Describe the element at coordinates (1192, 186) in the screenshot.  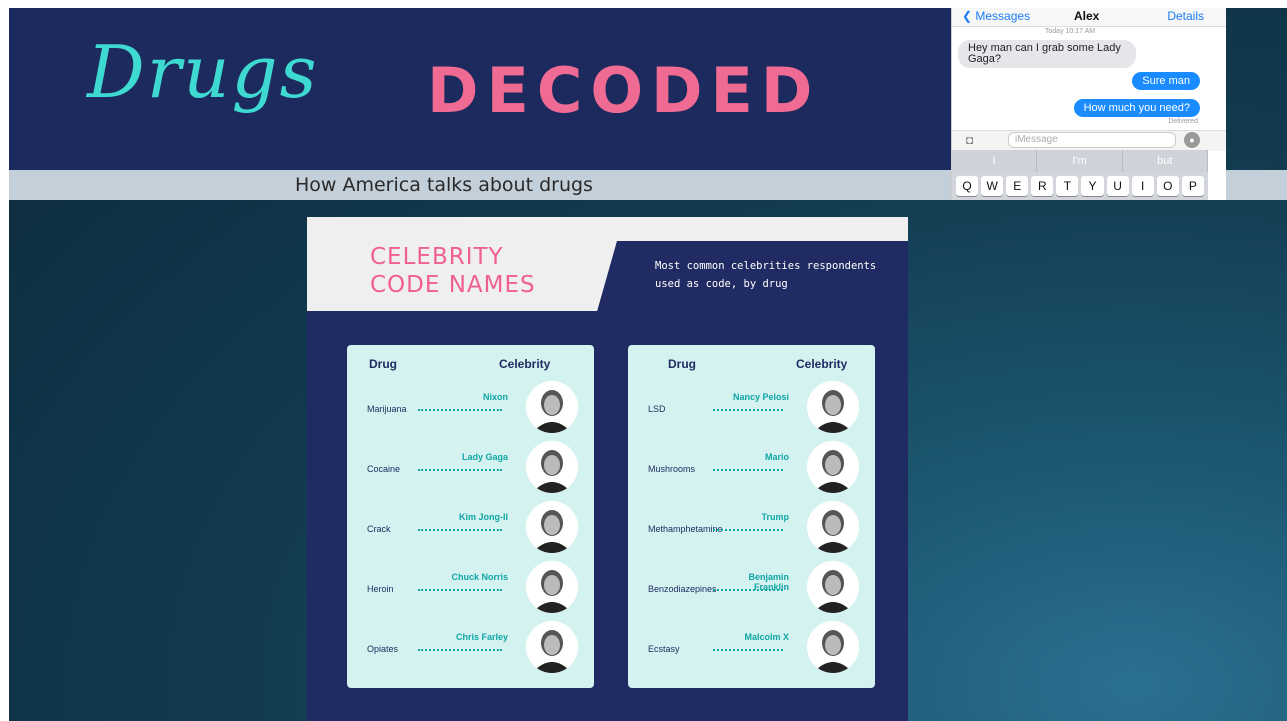
I see `key: P` at that location.